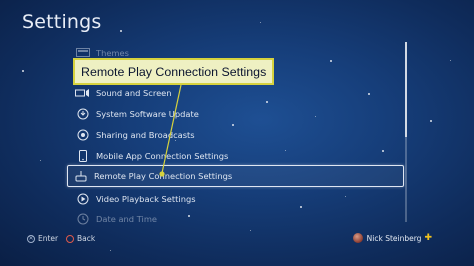 Image resolution: width=474 pixels, height=266 pixels. What do you see at coordinates (70, 238) in the screenshot?
I see `circle-button-icon` at bounding box center [70, 238].